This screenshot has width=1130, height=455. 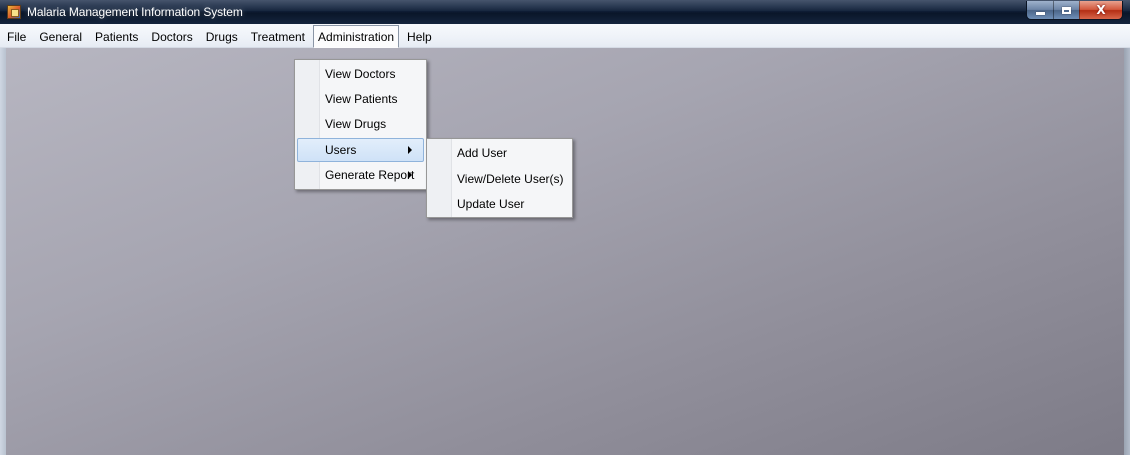 I want to click on users-submenu: Add User View/Delete User(s) Update User, so click(x=499, y=178).